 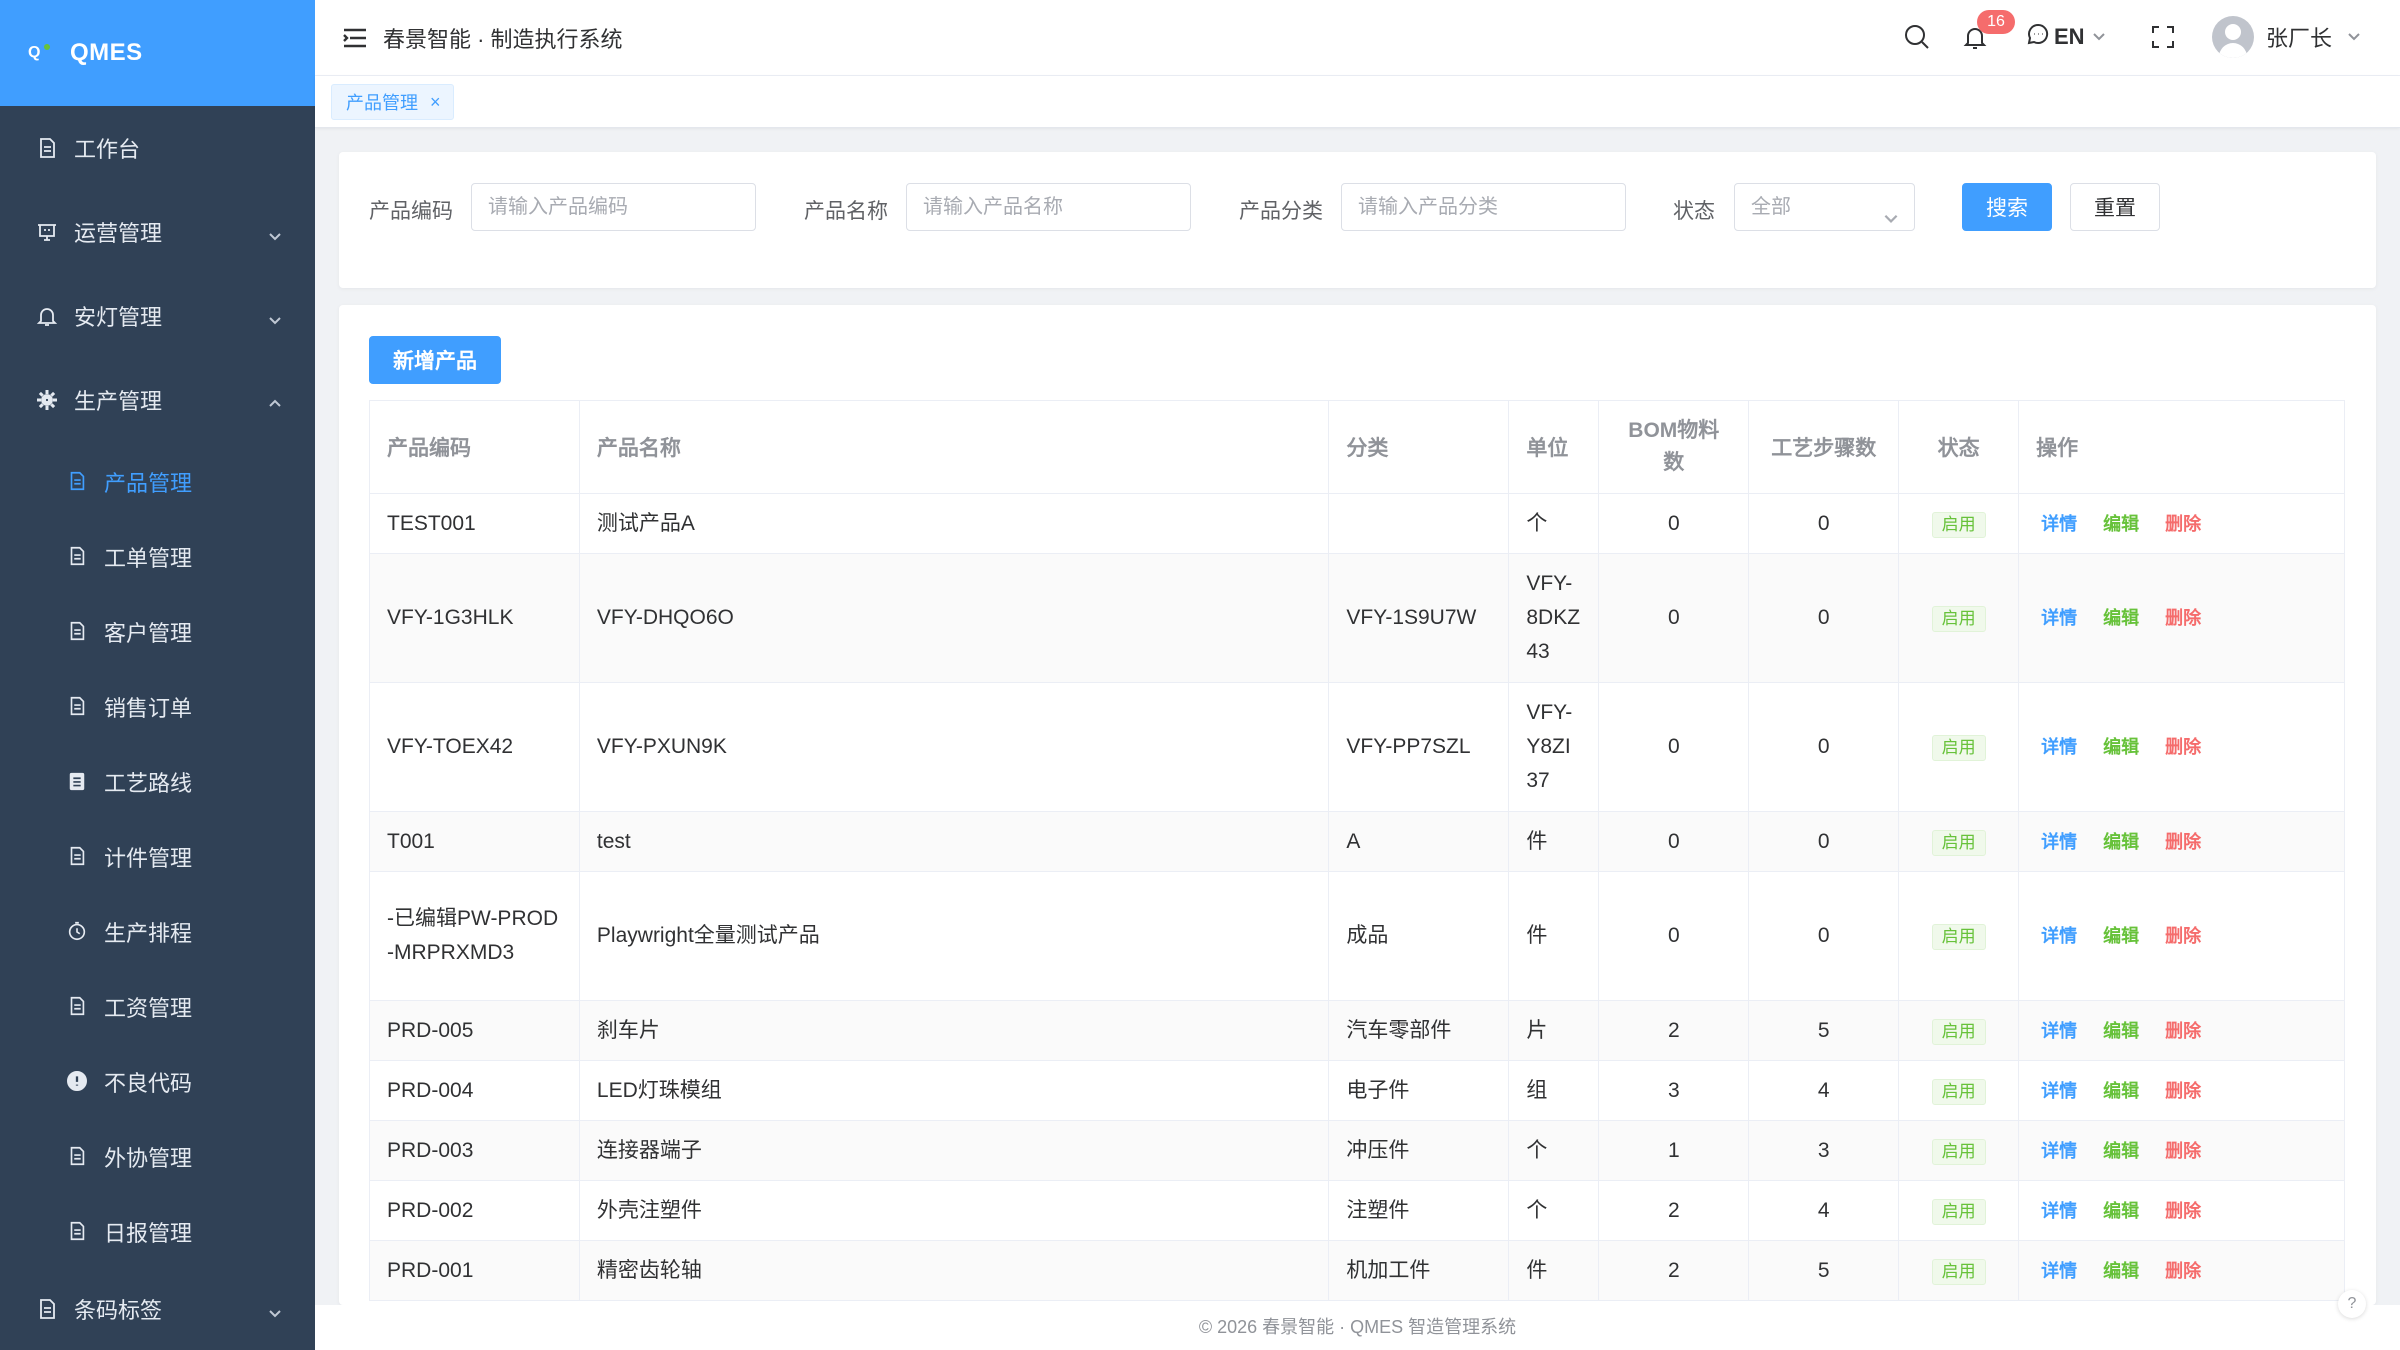 I want to click on document-icon, so click(x=78, y=1157).